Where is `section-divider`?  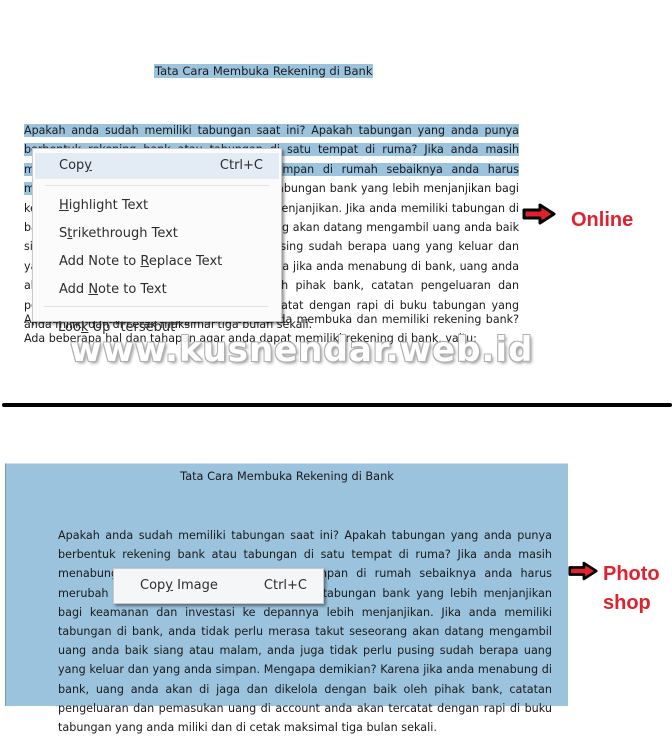 section-divider is located at coordinates (337, 405).